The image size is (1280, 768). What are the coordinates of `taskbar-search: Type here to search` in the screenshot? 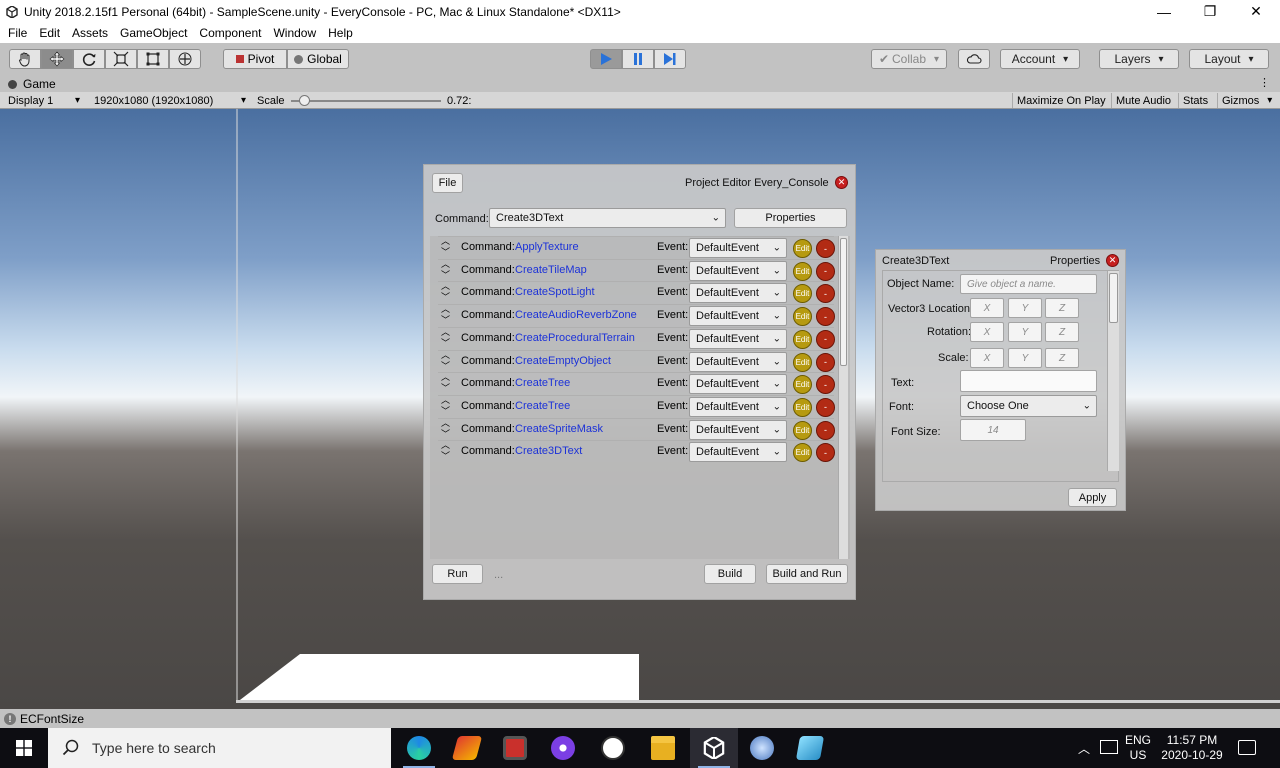 It's located at (219, 748).